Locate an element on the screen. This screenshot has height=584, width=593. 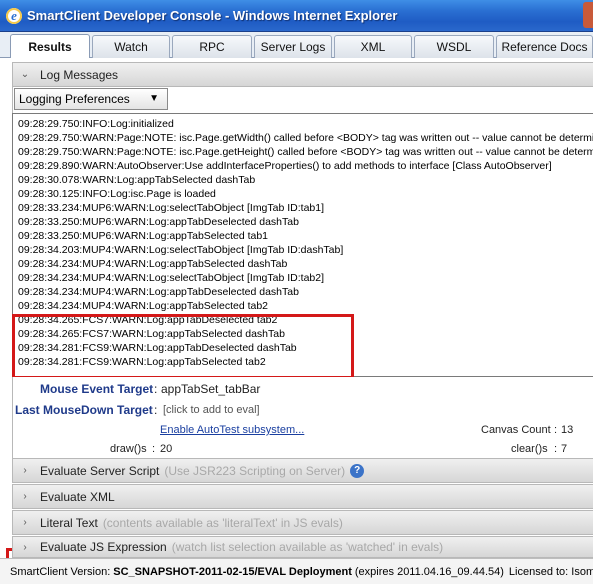
tab-watch: Watch is located at coordinates (131, 46).